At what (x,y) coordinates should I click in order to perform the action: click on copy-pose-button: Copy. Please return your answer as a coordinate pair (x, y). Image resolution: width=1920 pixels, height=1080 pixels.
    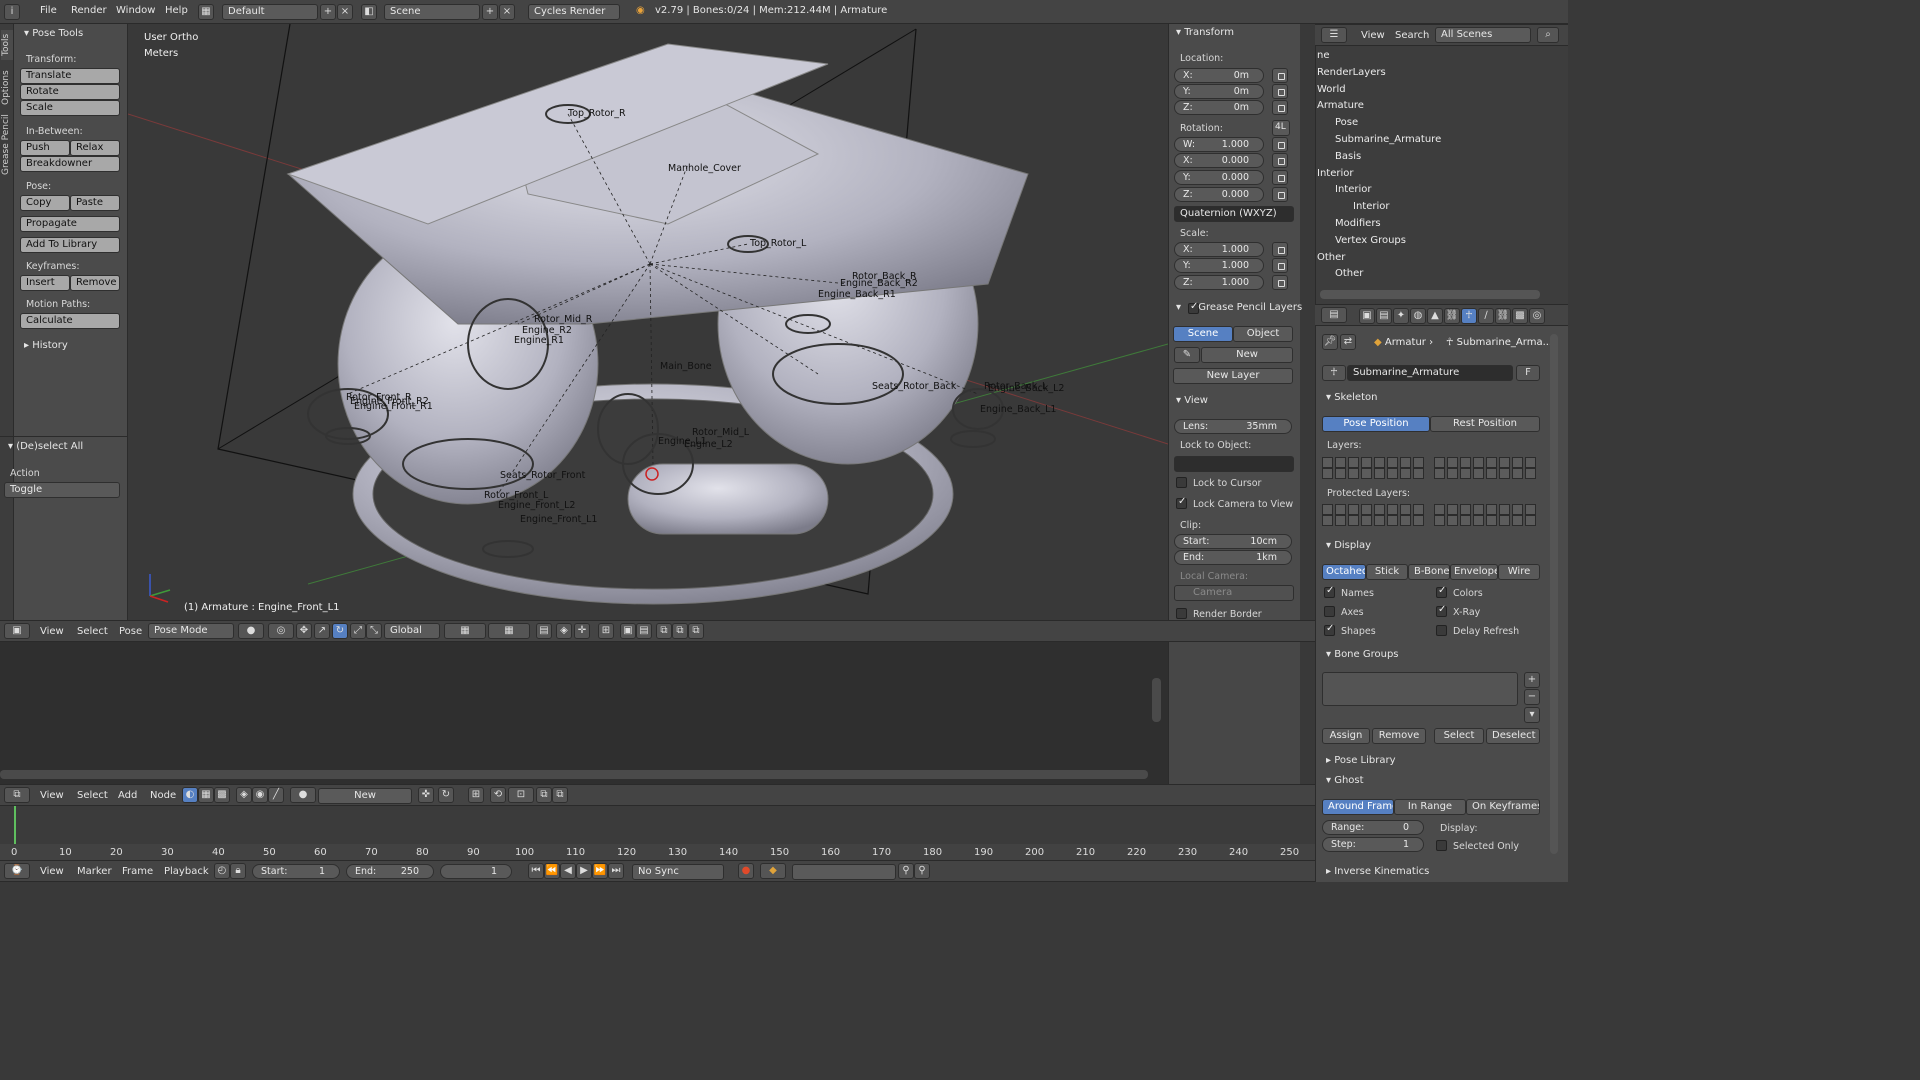
    Looking at the image, I should click on (45, 203).